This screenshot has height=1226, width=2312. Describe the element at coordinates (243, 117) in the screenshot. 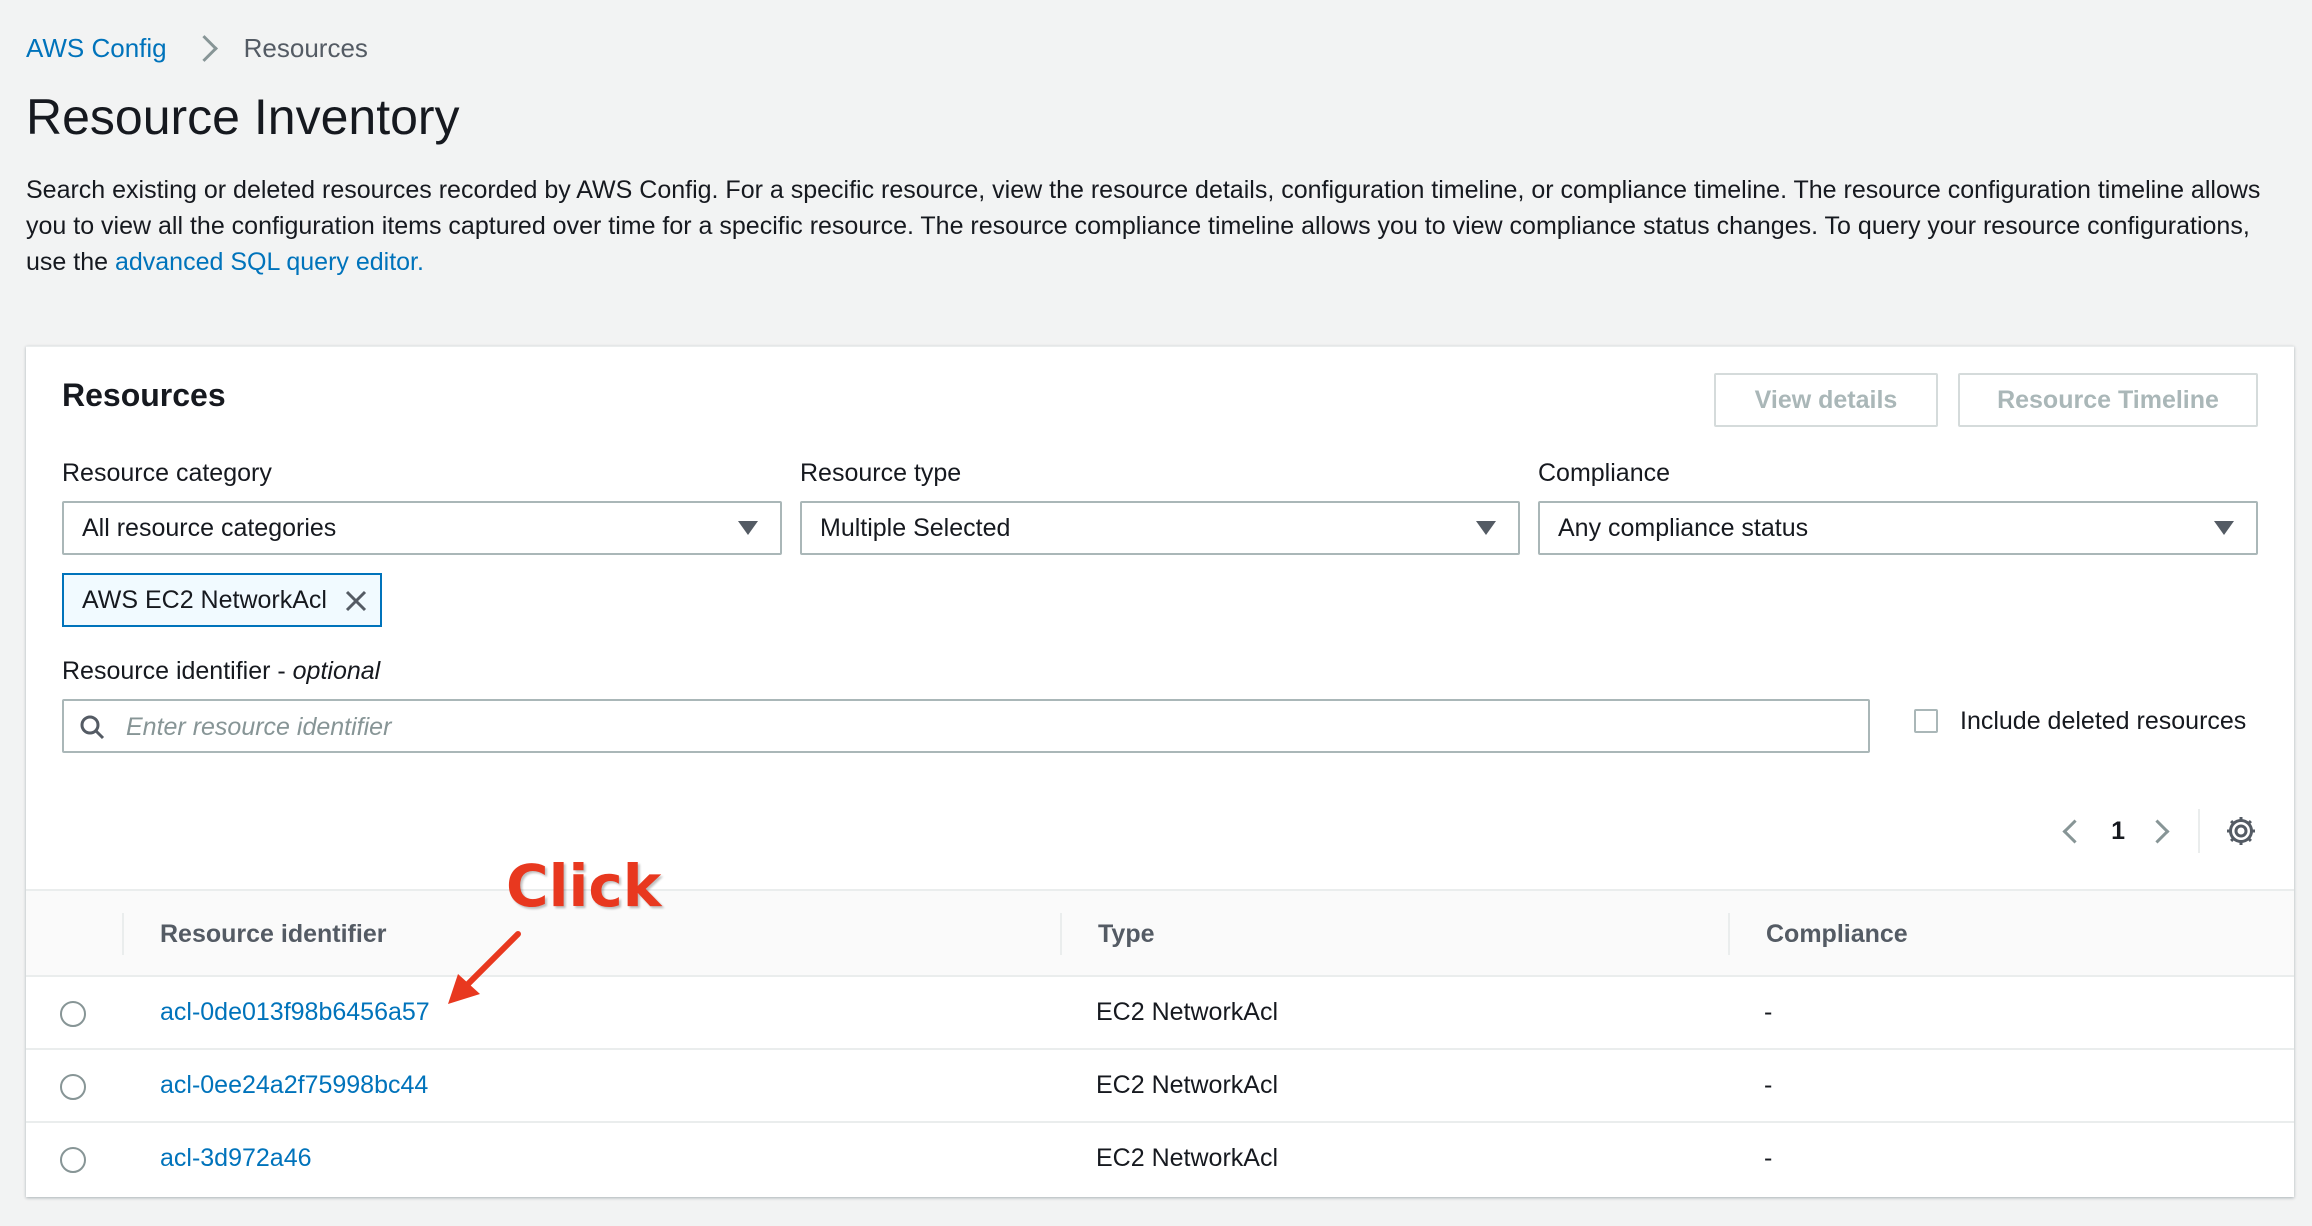

I see `page-title: Resource Inventory` at that location.